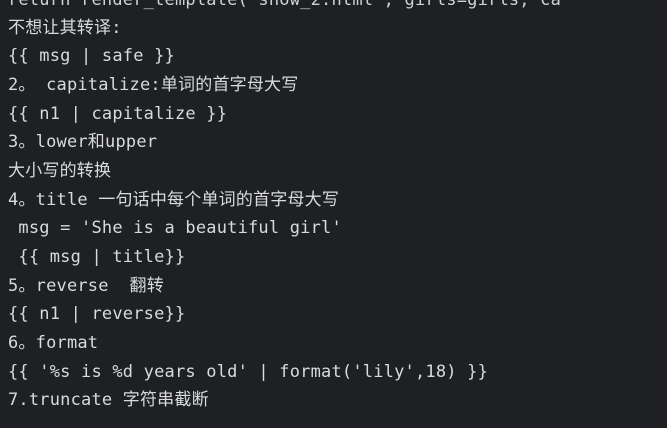 The height and width of the screenshot is (428, 667). I want to click on code-line: 5。reverse 翻转, so click(86, 286).